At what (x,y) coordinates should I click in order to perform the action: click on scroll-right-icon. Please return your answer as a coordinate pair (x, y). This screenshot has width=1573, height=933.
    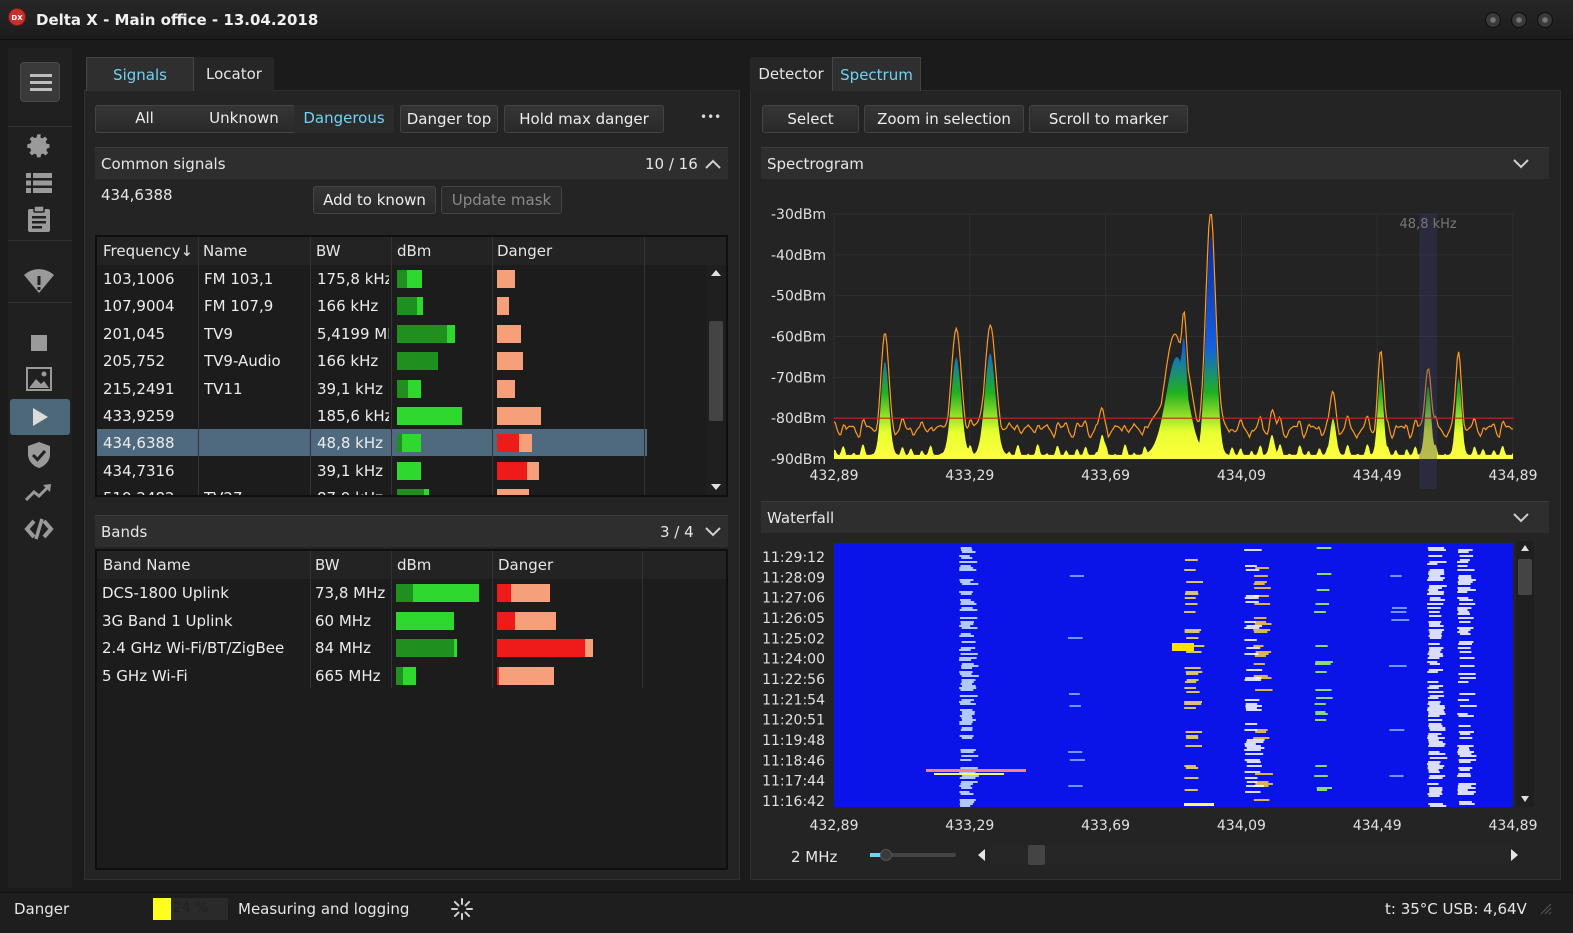
    Looking at the image, I should click on (1515, 855).